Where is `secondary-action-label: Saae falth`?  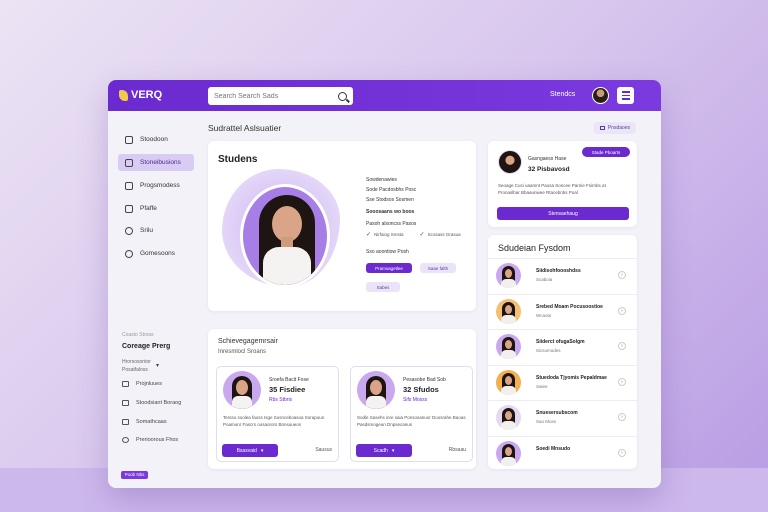
secondary-action-label: Saae falth is located at coordinates (438, 268).